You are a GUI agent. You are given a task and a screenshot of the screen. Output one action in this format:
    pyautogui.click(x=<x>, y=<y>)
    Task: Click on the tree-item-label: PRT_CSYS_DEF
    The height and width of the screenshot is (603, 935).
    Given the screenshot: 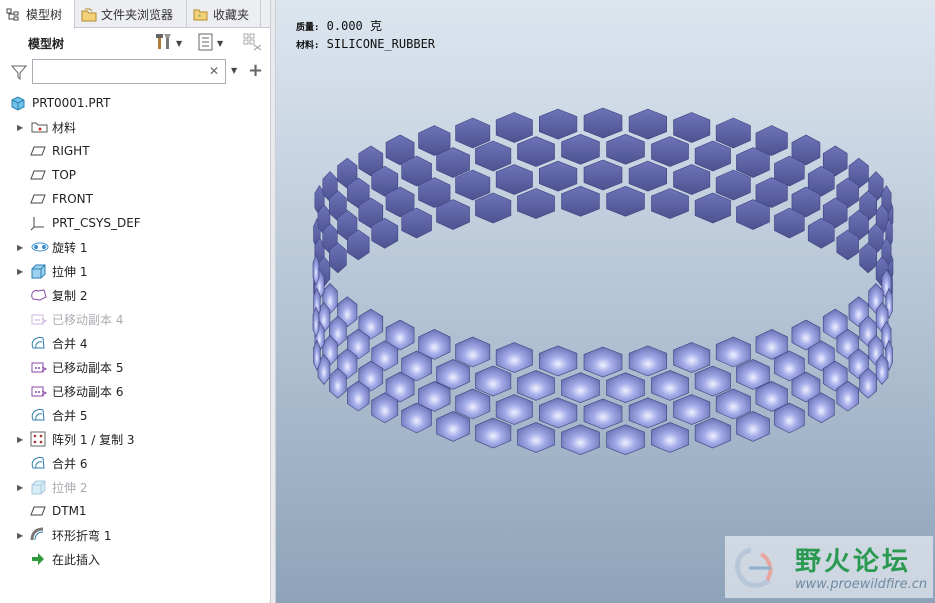 What is the action you would take?
    pyautogui.click(x=96, y=223)
    